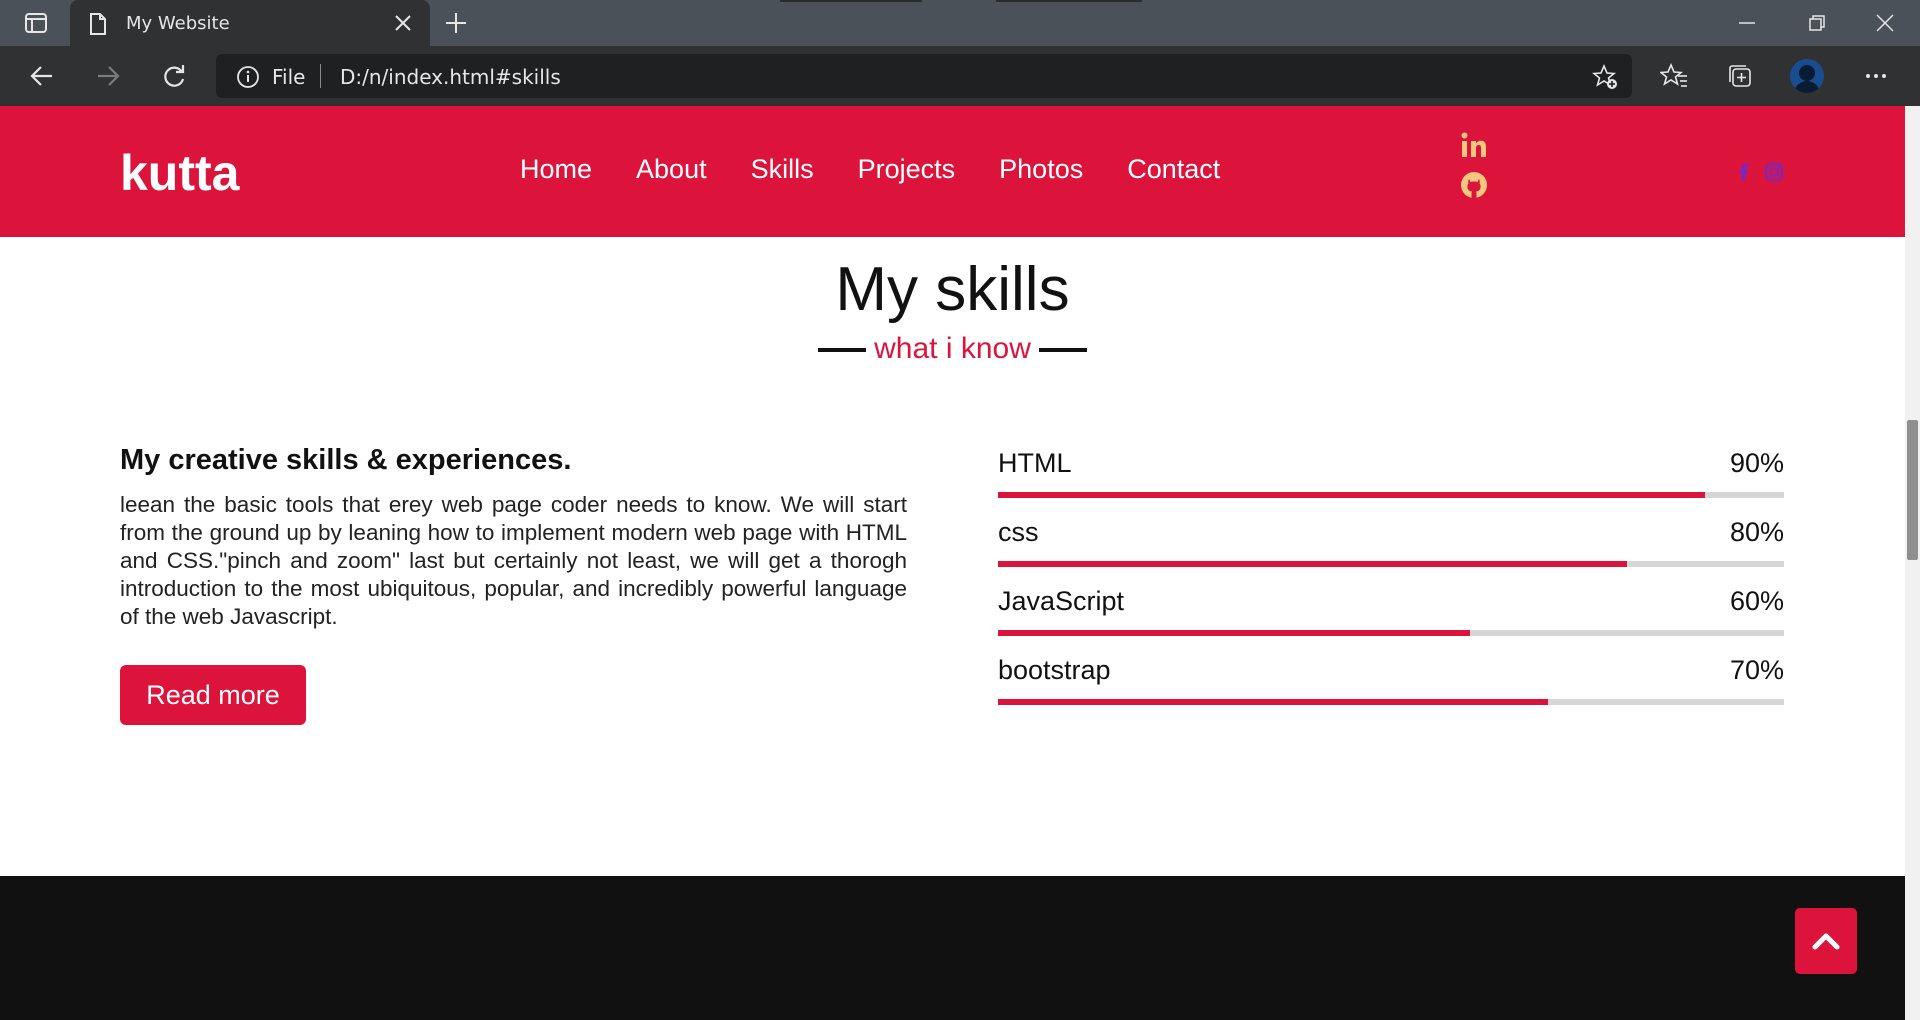  What do you see at coordinates (1474, 145) in the screenshot?
I see `linkedin-icon` at bounding box center [1474, 145].